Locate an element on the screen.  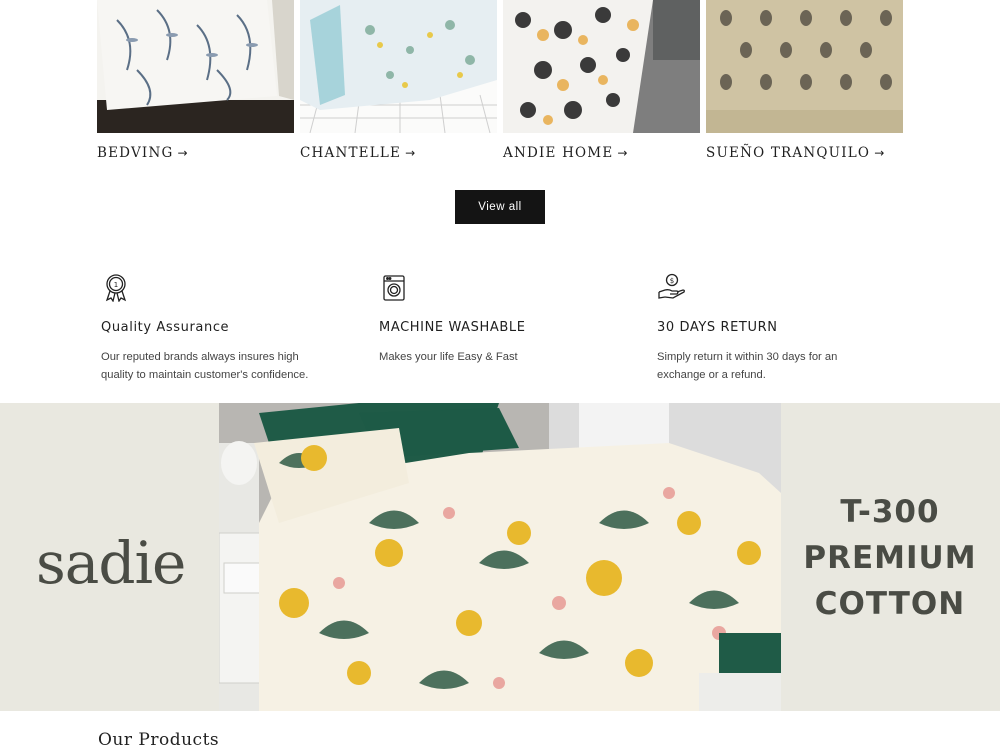
section-title-our-products: Our Products is located at coordinates (159, 740).